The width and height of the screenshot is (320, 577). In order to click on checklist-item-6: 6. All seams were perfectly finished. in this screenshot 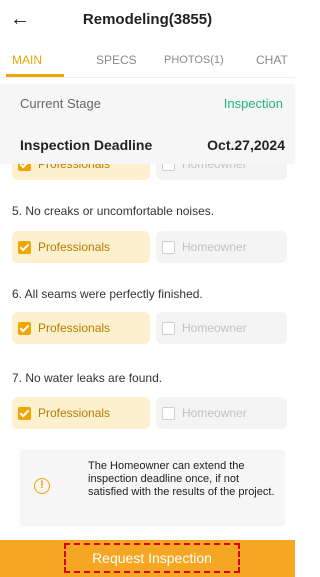, I will do `click(107, 294)`.